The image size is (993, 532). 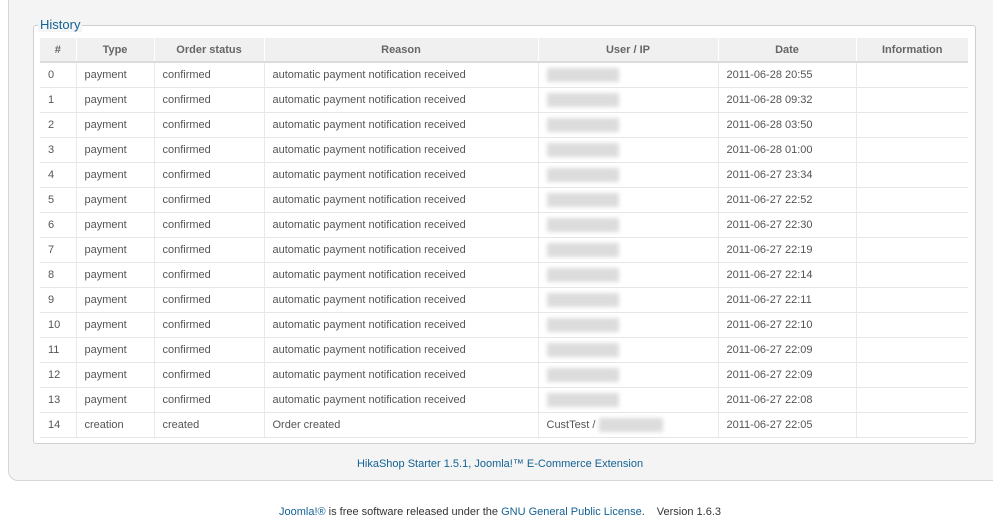 I want to click on column-header-information: Information, so click(x=912, y=50).